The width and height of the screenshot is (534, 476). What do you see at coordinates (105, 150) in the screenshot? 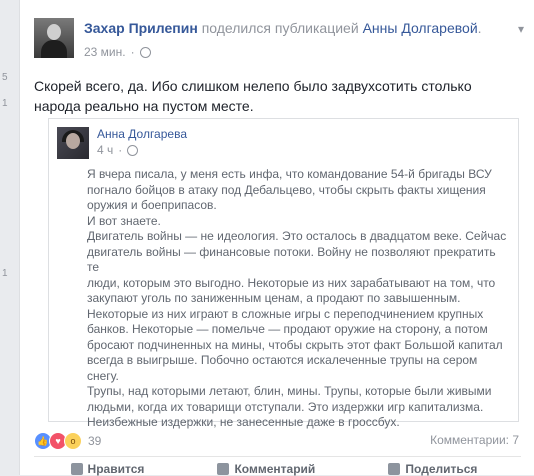
I see `shared-post-time: 4 ч` at bounding box center [105, 150].